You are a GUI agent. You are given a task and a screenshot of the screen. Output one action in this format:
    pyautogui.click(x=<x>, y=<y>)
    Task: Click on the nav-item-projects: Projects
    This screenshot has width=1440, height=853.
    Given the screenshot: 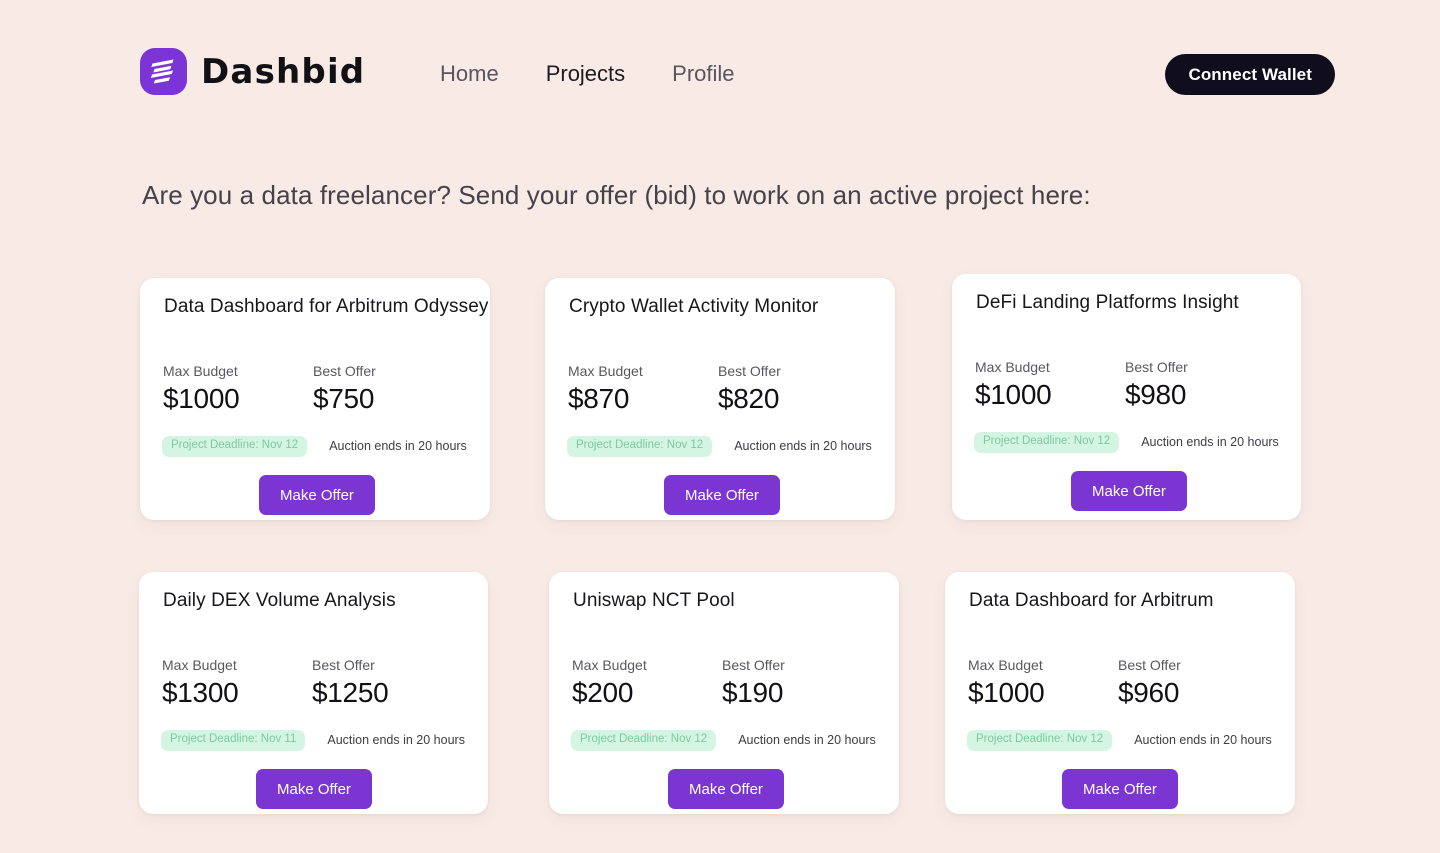 What is the action you would take?
    pyautogui.click(x=585, y=74)
    